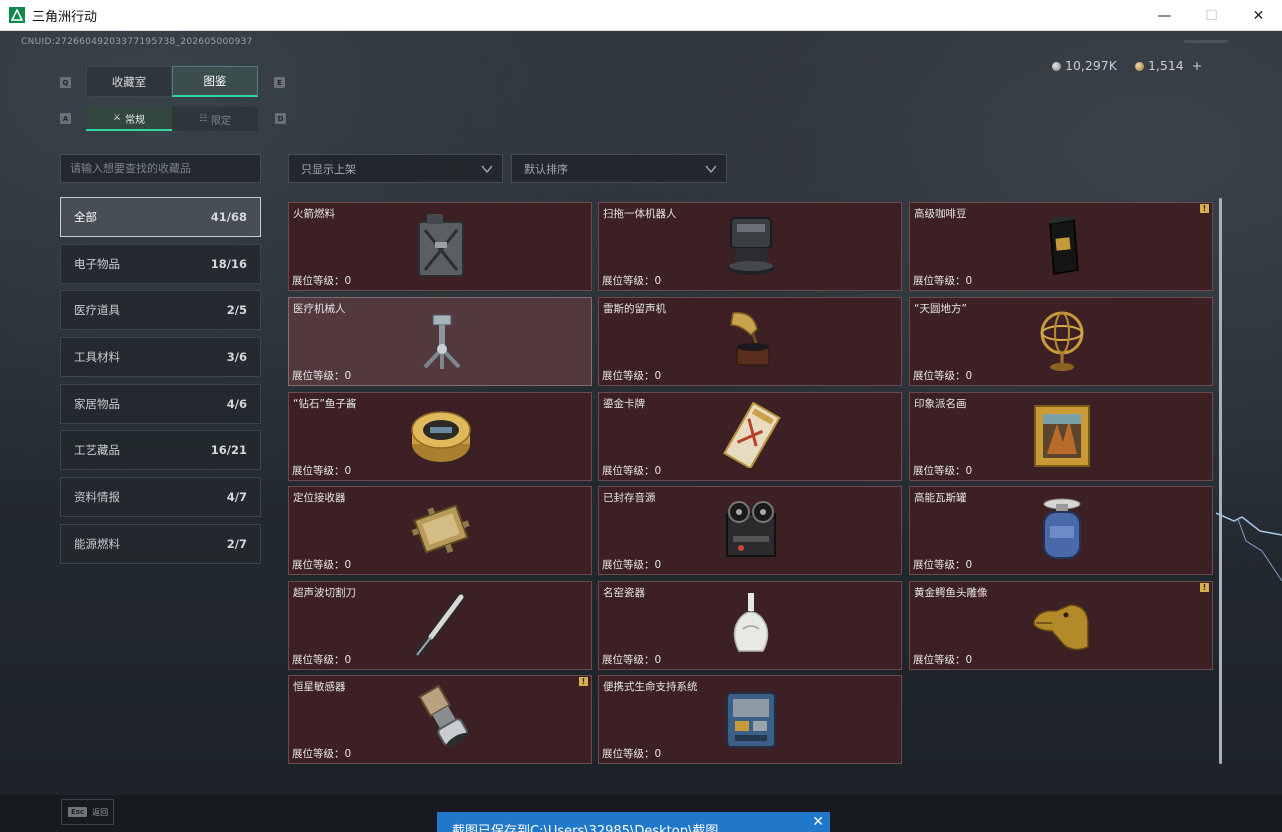 The image size is (1282, 832). What do you see at coordinates (160, 357) in the screenshot?
I see `category-tools: 工具材料 3/6` at bounding box center [160, 357].